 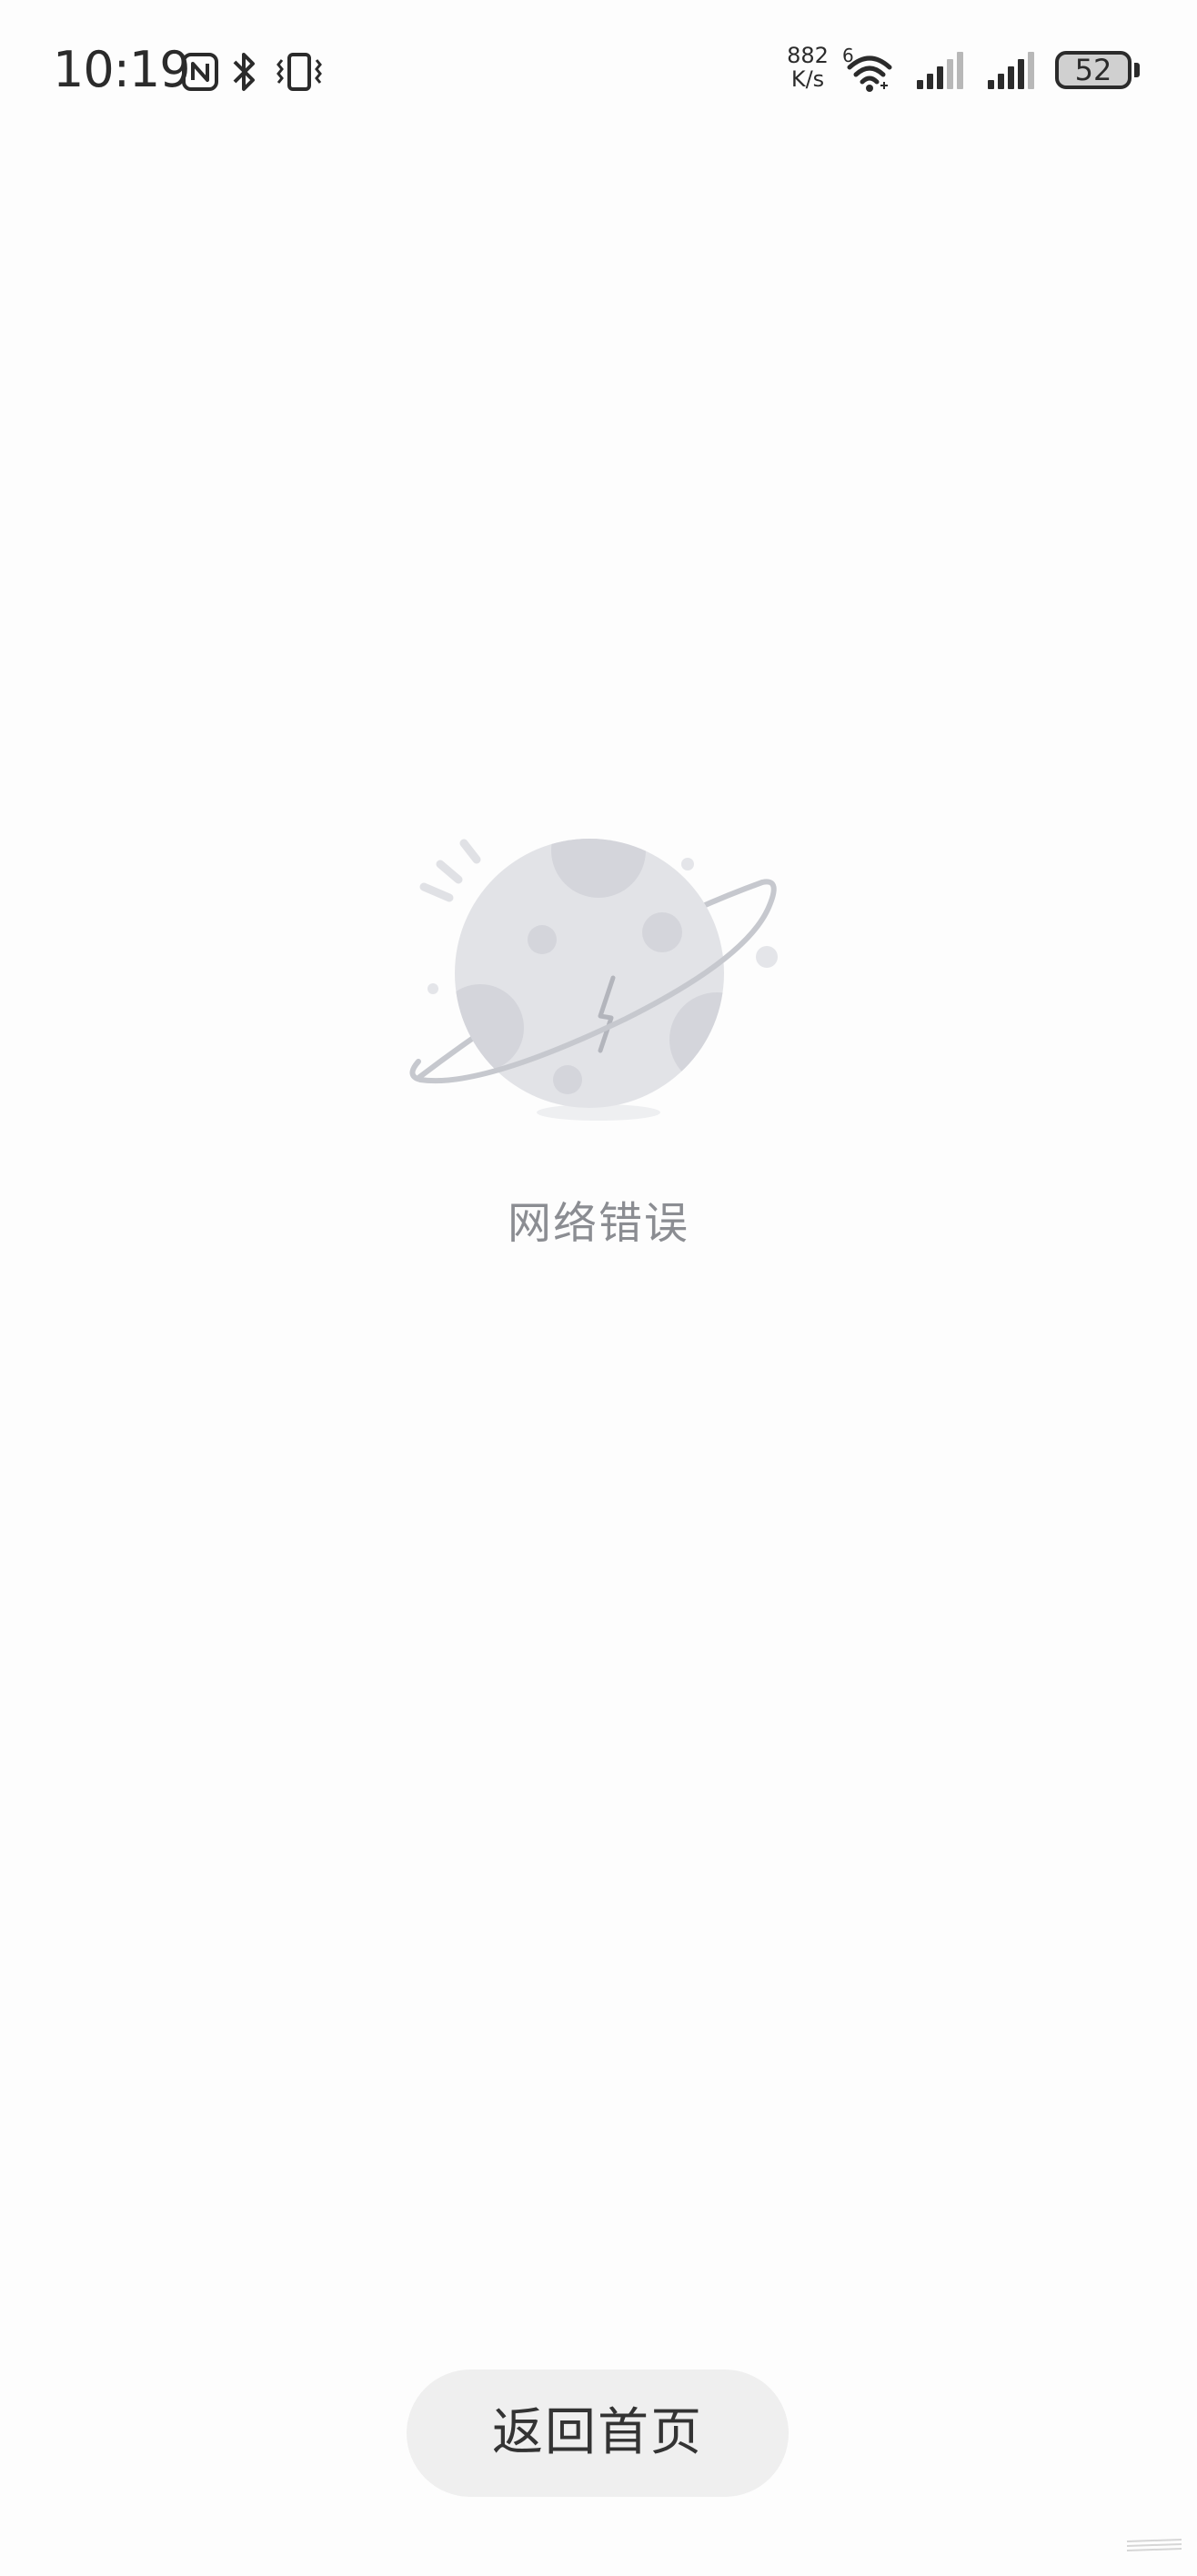 I want to click on back-to-home-button: 返回首页, so click(x=598, y=2433).